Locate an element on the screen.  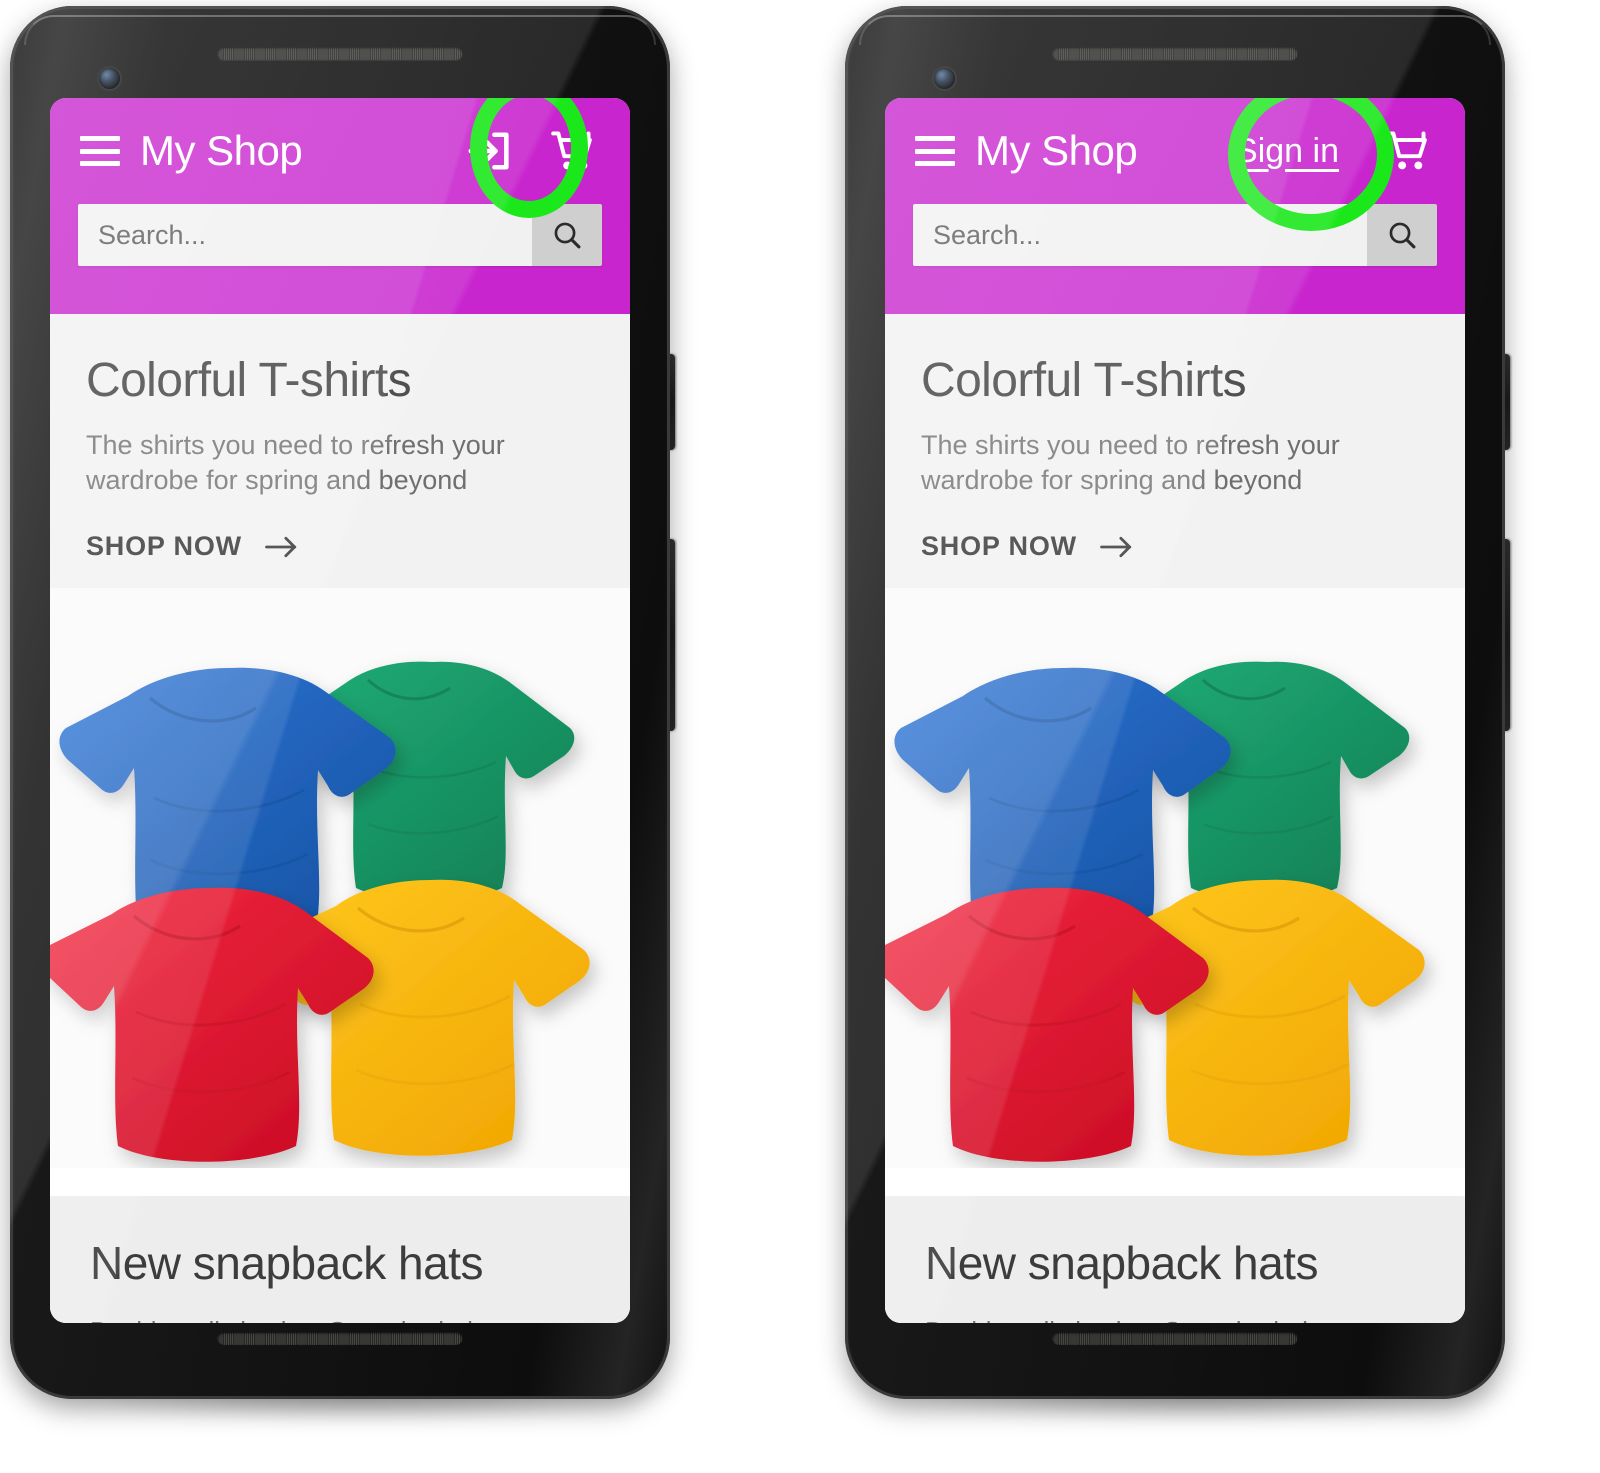
app-bar-row: My Shop is located at coordinates (340, 151).